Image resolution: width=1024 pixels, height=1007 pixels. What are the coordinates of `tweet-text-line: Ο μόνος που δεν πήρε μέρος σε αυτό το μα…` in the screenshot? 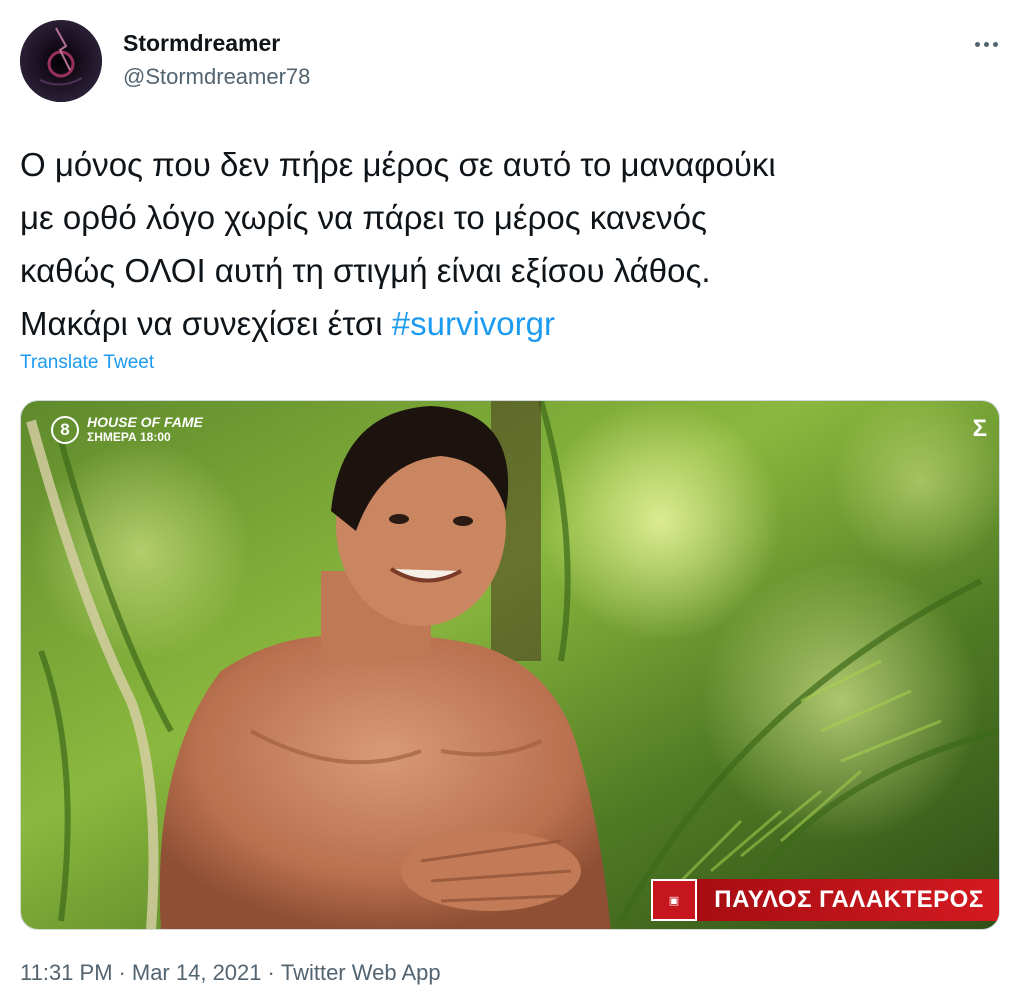 It's located at (398, 164).